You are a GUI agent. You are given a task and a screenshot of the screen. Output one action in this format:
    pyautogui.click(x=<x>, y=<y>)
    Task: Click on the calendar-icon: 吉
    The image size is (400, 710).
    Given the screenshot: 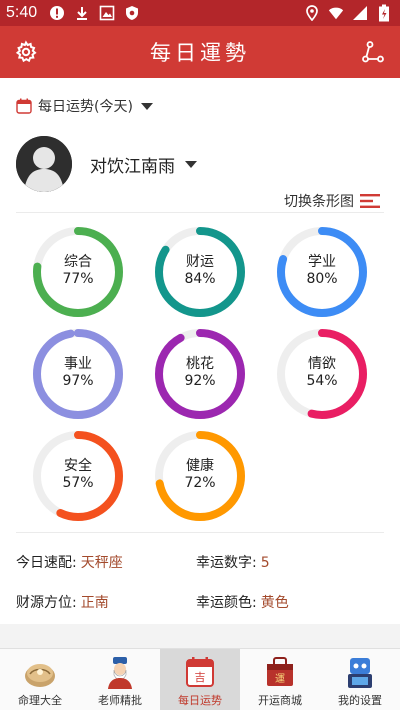 What is the action you would take?
    pyautogui.click(x=200, y=672)
    